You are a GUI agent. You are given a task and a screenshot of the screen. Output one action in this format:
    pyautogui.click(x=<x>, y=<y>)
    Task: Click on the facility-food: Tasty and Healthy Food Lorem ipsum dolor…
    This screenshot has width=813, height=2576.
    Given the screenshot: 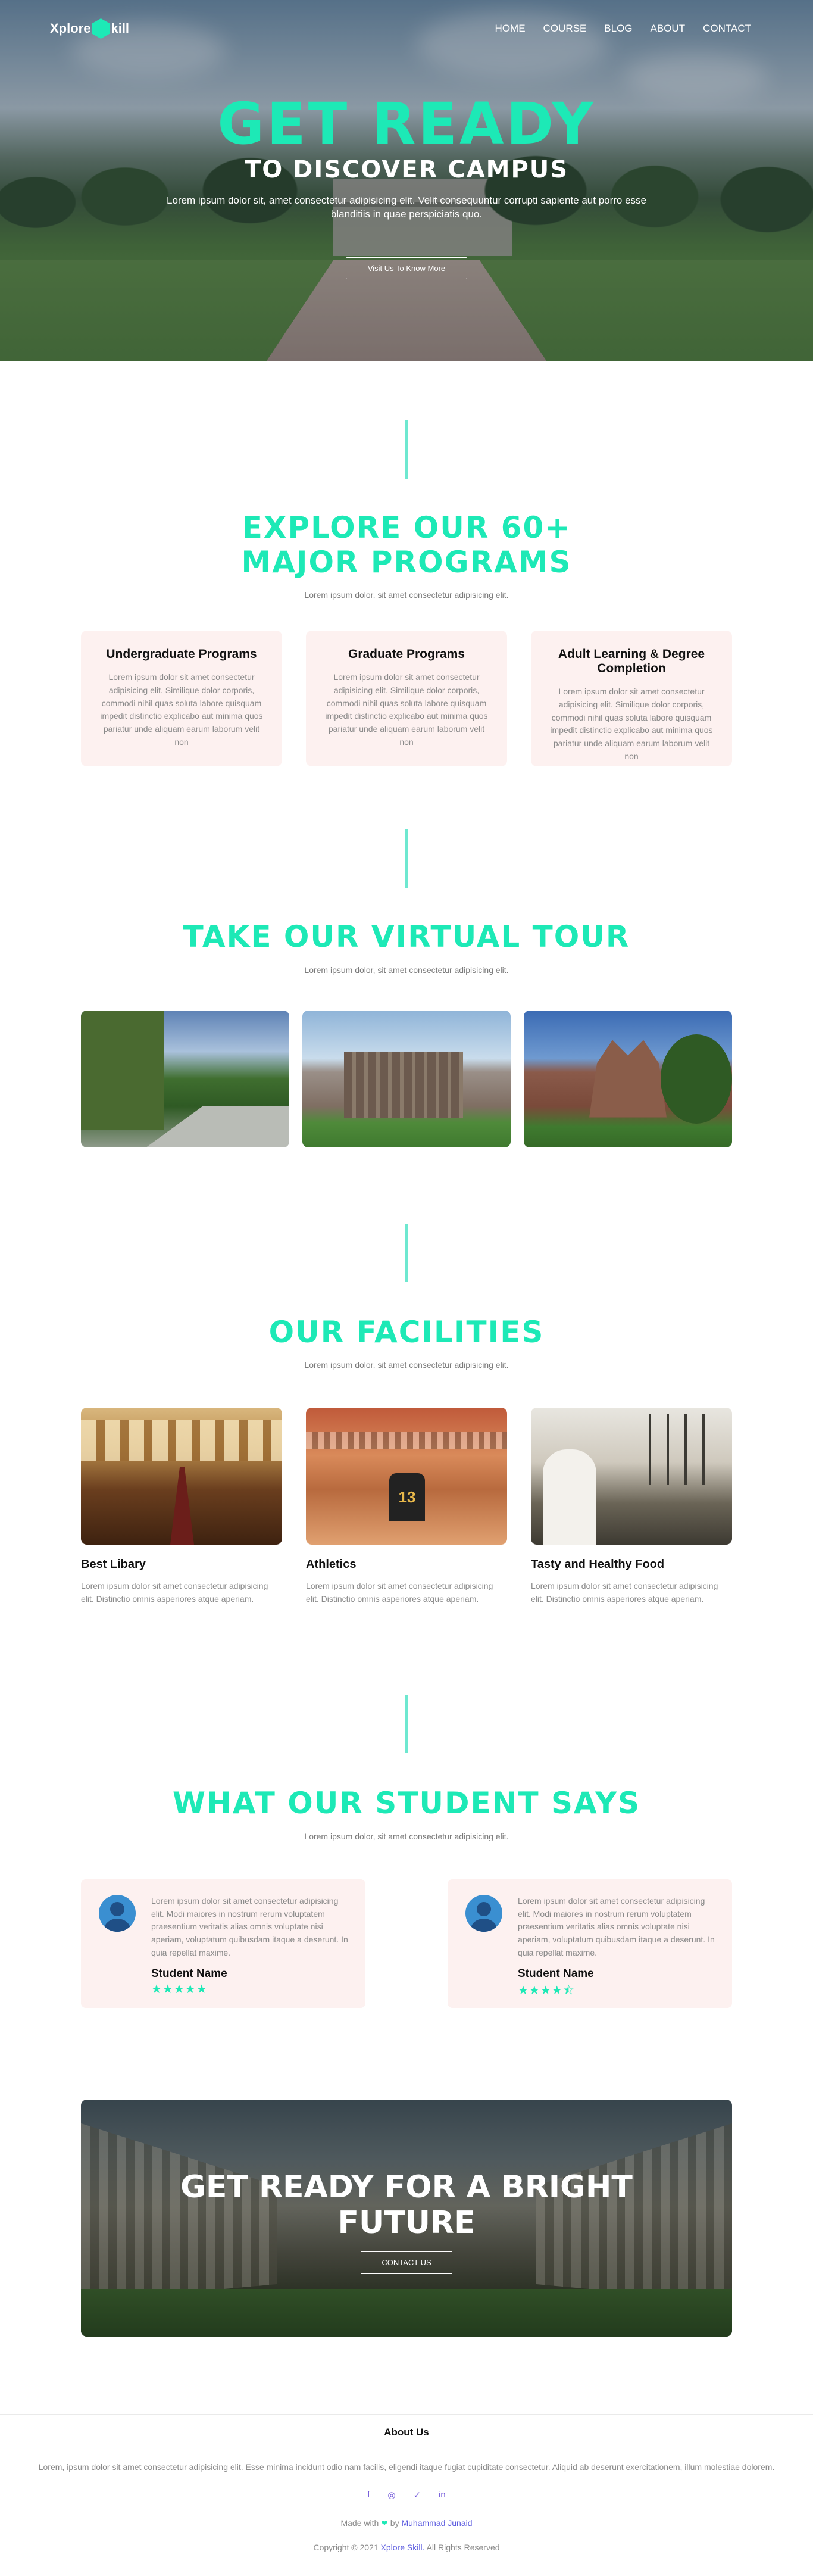 What is the action you would take?
    pyautogui.click(x=631, y=1506)
    